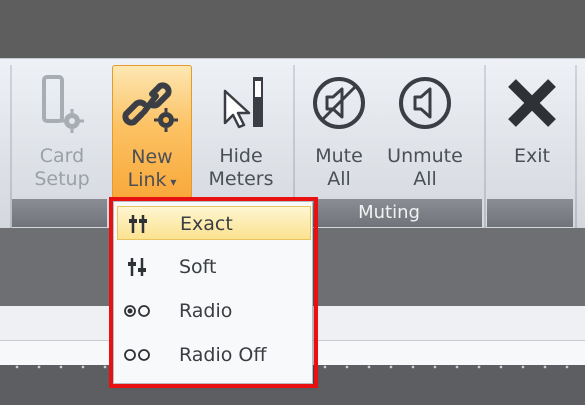  I want to click on x-icon, so click(532, 106).